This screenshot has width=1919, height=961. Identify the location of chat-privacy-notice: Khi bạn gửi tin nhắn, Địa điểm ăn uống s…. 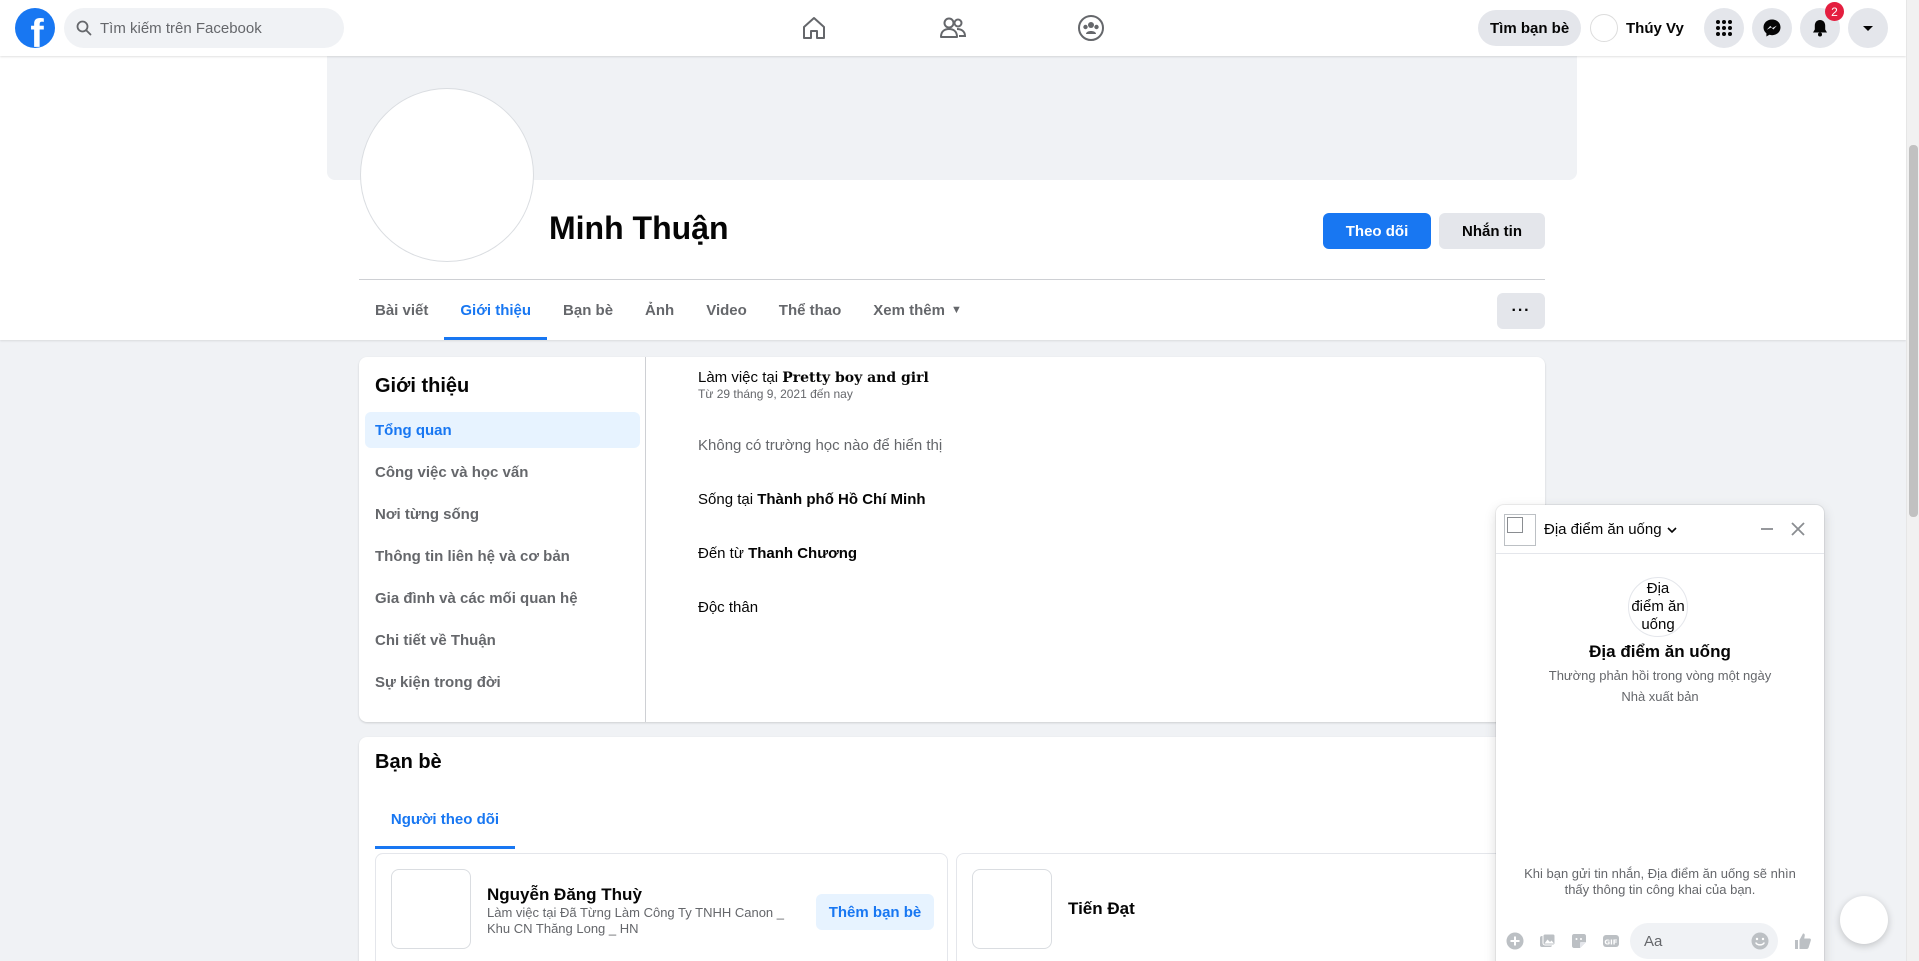
(1660, 881).